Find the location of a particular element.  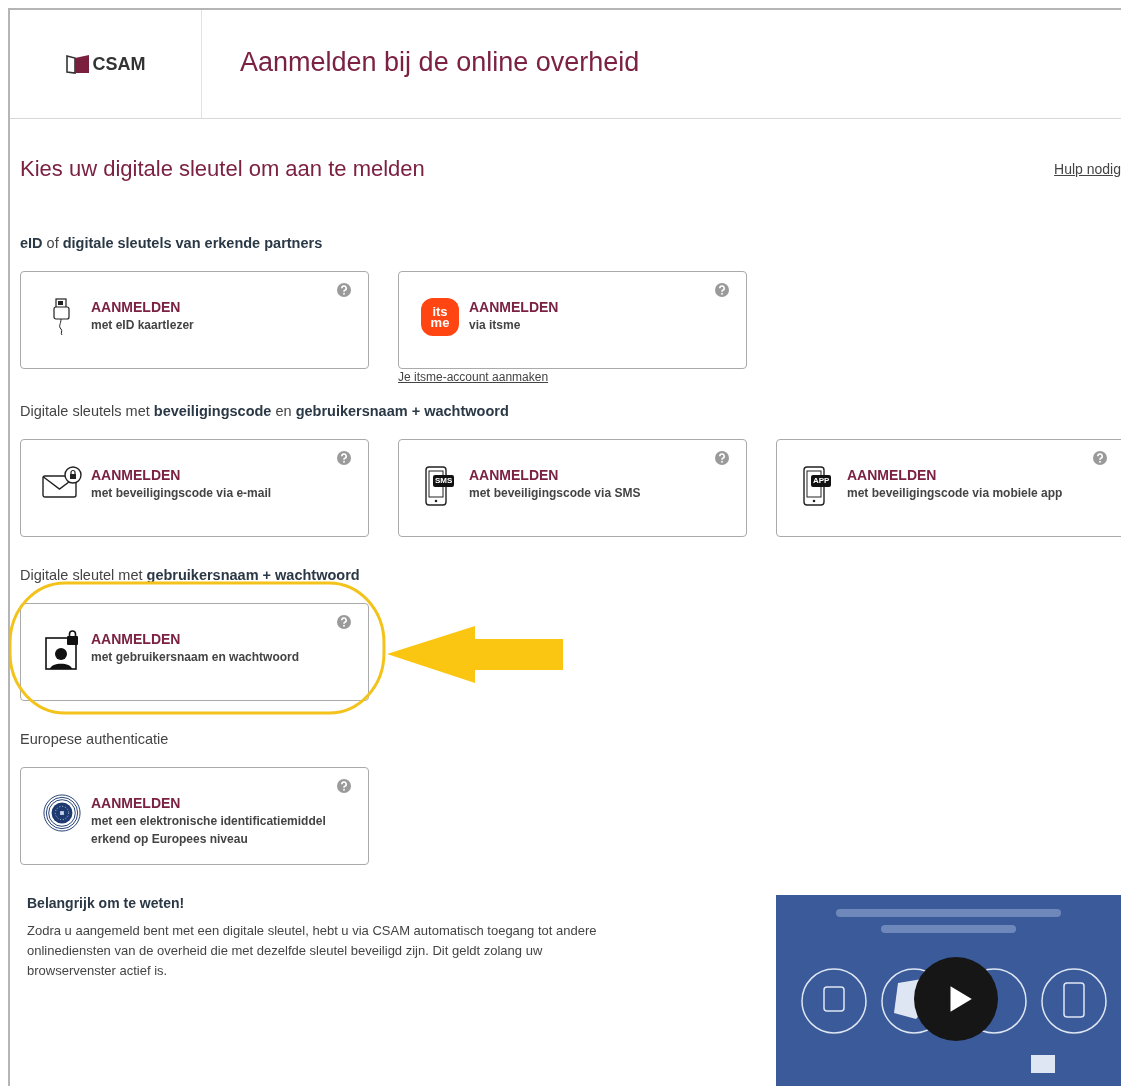

login-card: SMS AANMELDEN met beveiligingscode via SMS is located at coordinates (572, 488).